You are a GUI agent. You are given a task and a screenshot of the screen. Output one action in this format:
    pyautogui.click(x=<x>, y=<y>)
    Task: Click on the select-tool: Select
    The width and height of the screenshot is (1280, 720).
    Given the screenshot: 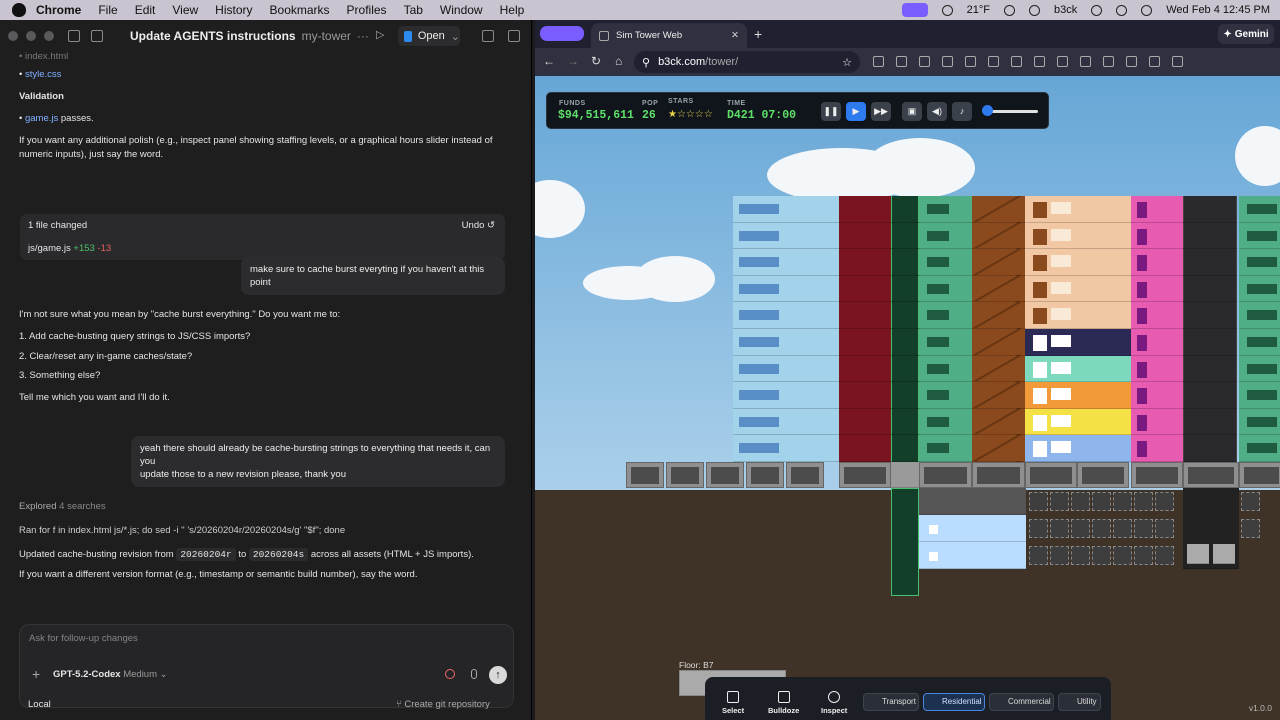 What is the action you would take?
    pyautogui.click(x=733, y=703)
    